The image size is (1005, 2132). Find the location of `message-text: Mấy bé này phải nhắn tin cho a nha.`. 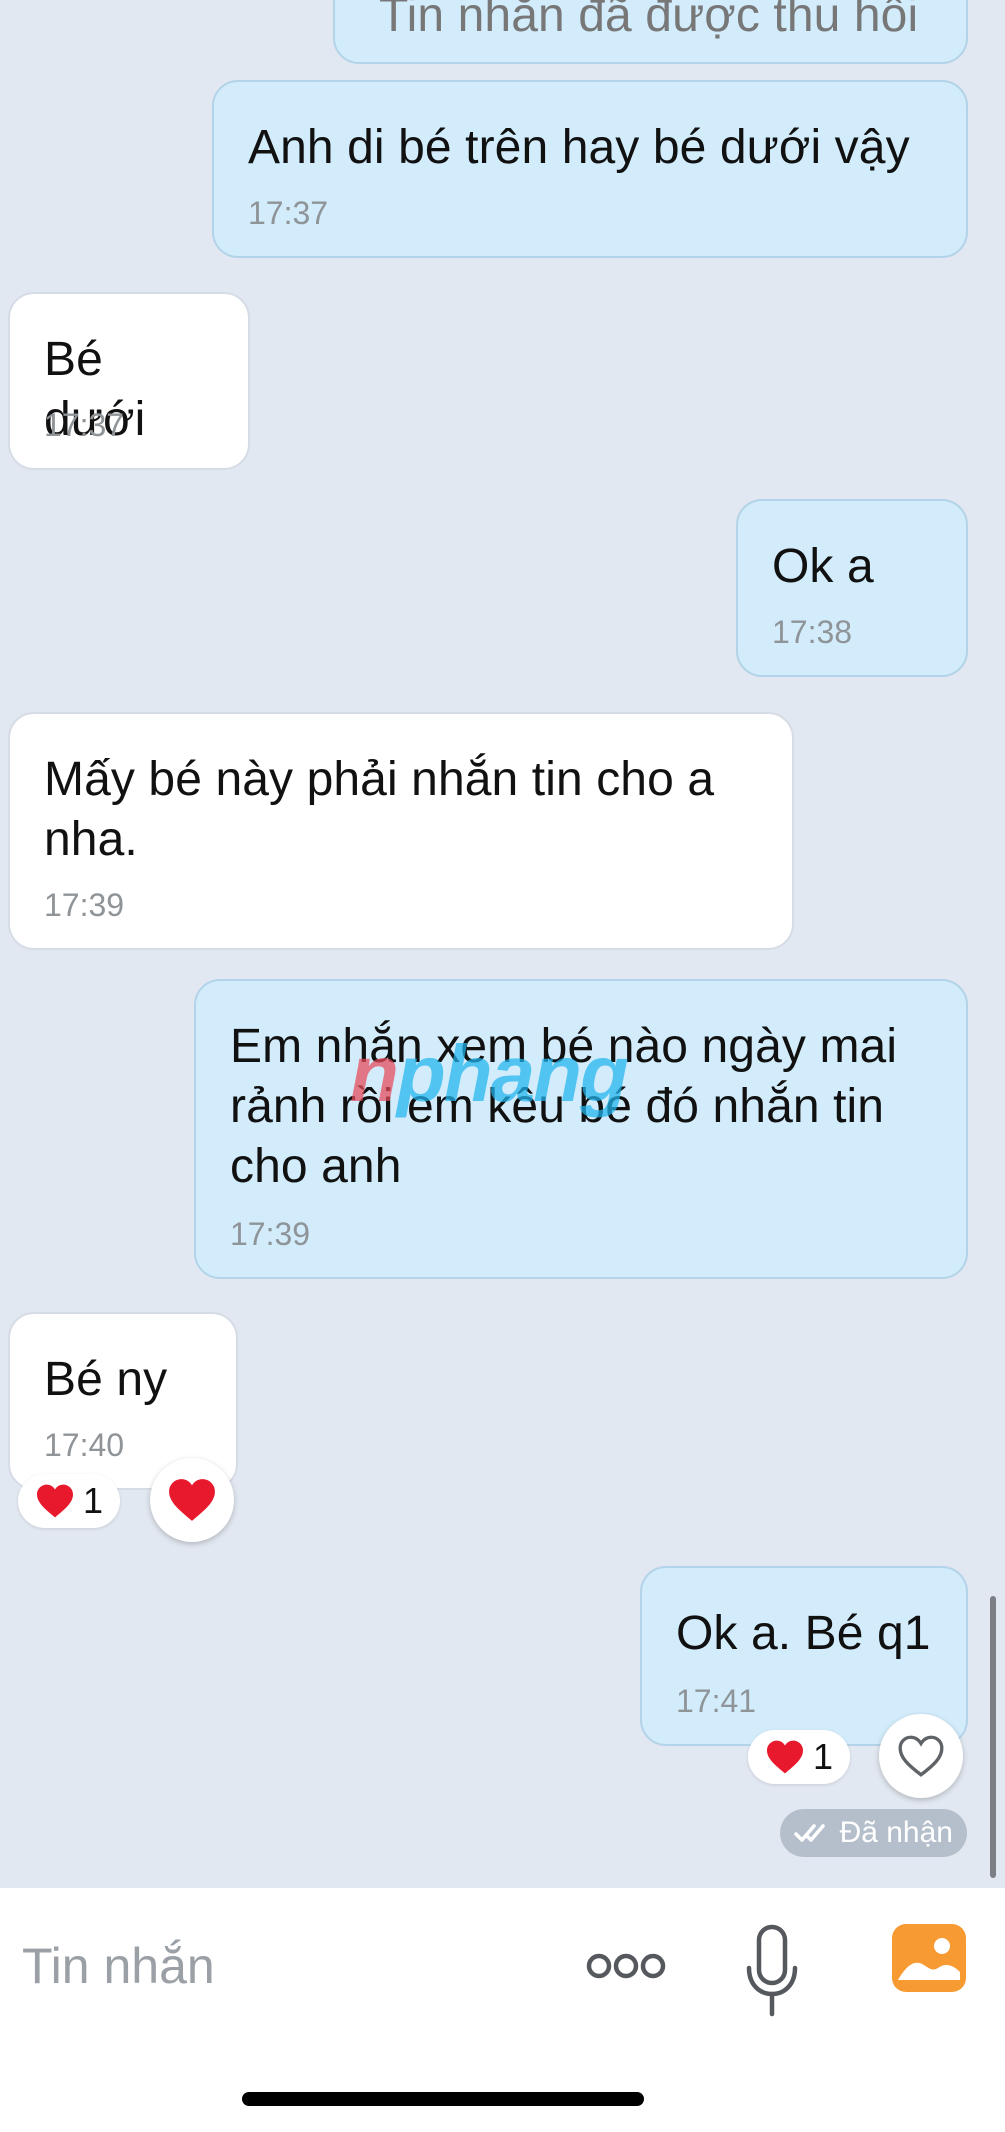

message-text: Mấy bé này phải nhắn tin cho a nha. is located at coordinates (379, 809).